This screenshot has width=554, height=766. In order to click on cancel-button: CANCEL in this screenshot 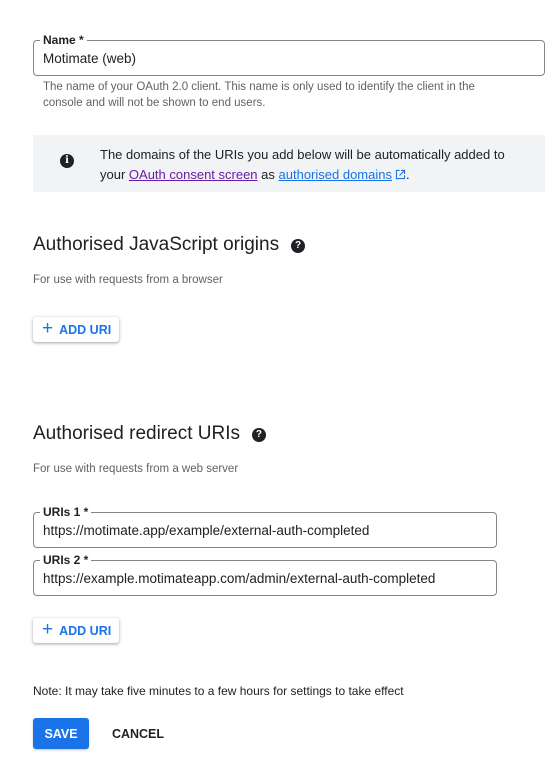, I will do `click(138, 733)`.